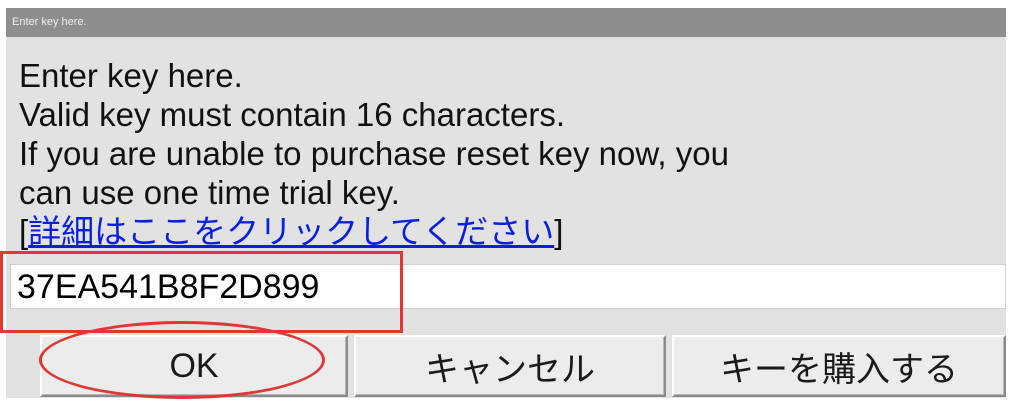 Image resolution: width=1010 pixels, height=405 pixels. I want to click on ok-button: OK, so click(194, 366).